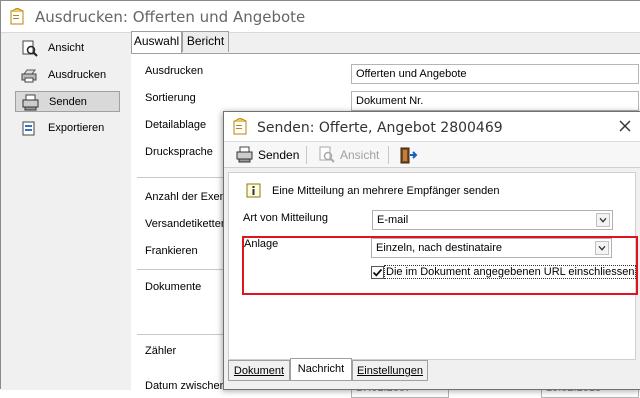 This screenshot has width=640, height=398. What do you see at coordinates (320, 16) in the screenshot?
I see `window-titlebar: Ausdrucken: Offerten und Angebote` at bounding box center [320, 16].